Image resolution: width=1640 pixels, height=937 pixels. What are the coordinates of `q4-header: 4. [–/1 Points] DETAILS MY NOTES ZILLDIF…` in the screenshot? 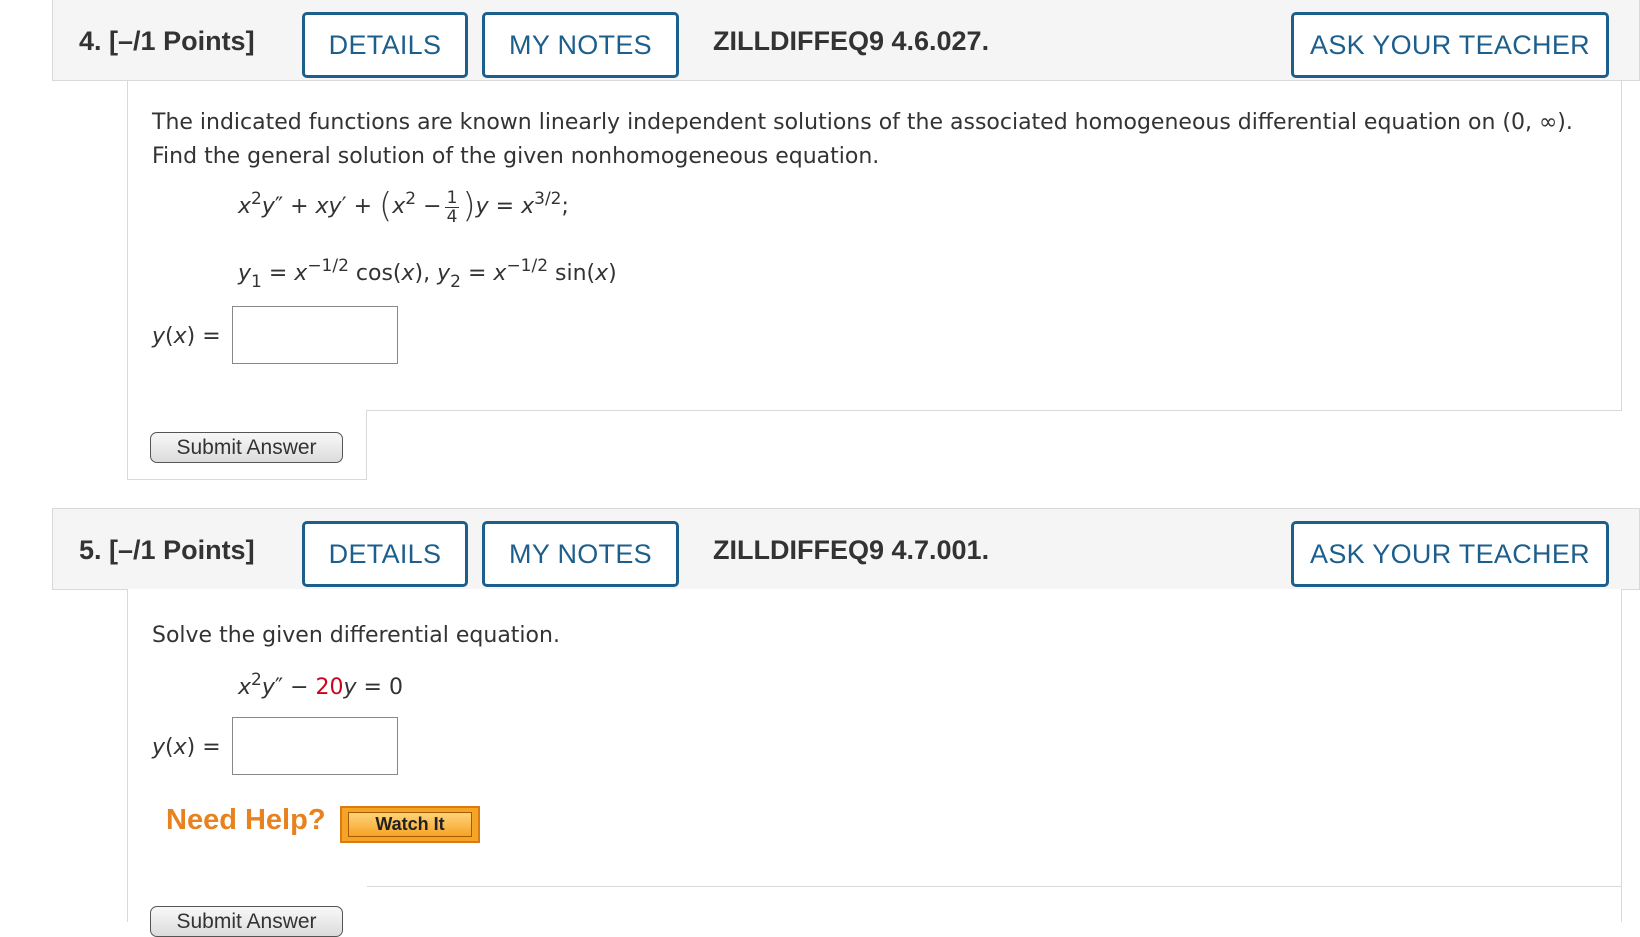 It's located at (846, 40).